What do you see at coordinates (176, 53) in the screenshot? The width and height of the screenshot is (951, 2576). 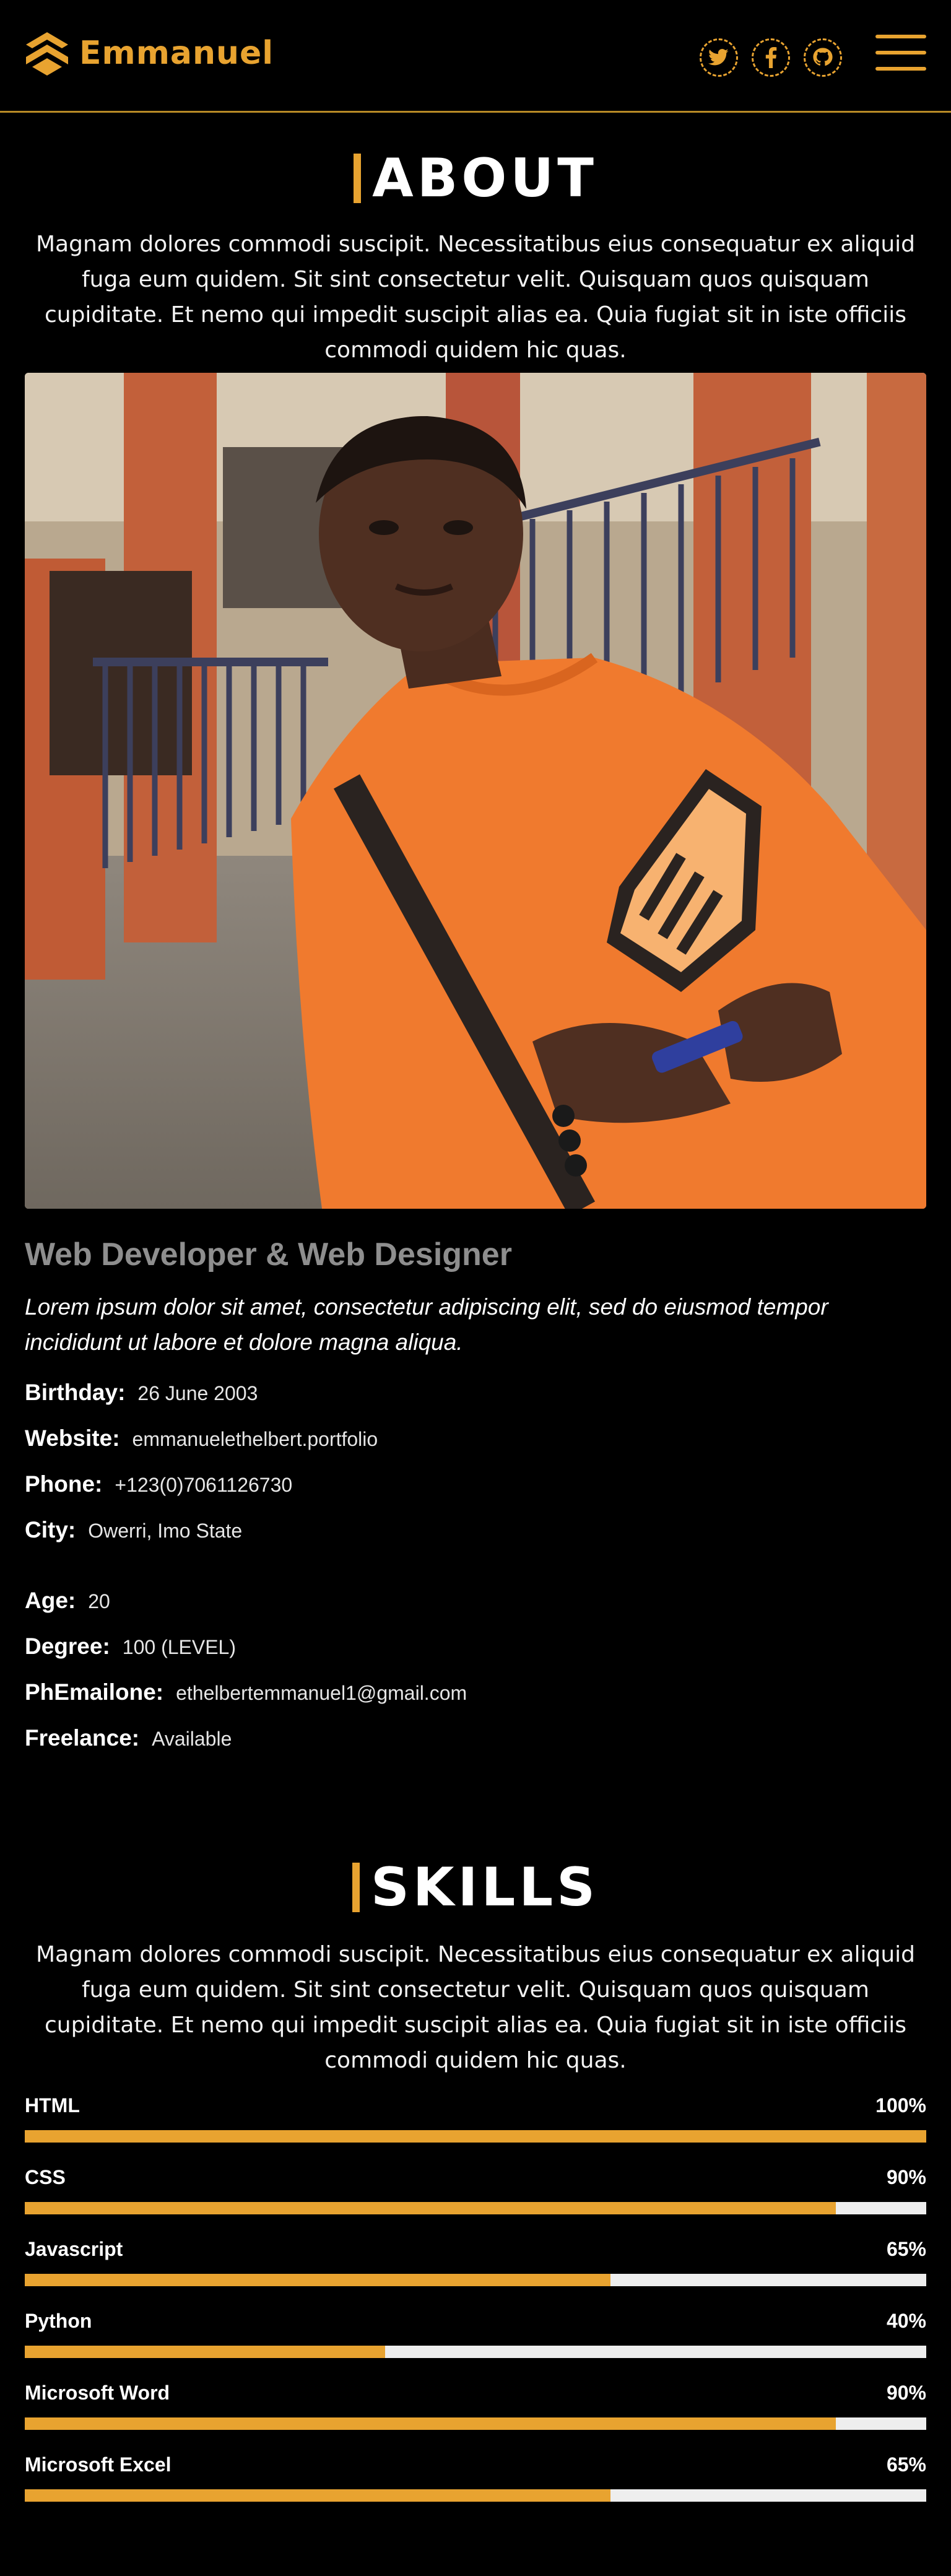 I see `brand-name: Emmanuel` at bounding box center [176, 53].